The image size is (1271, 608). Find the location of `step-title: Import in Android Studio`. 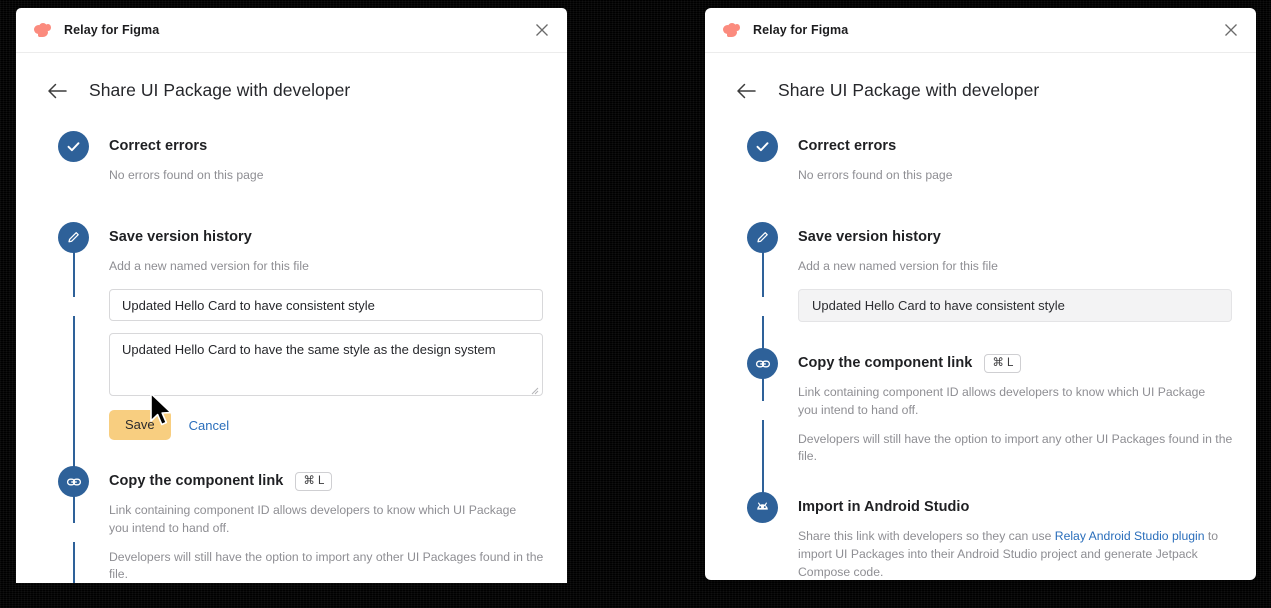

step-title: Import in Android Studio is located at coordinates (884, 507).